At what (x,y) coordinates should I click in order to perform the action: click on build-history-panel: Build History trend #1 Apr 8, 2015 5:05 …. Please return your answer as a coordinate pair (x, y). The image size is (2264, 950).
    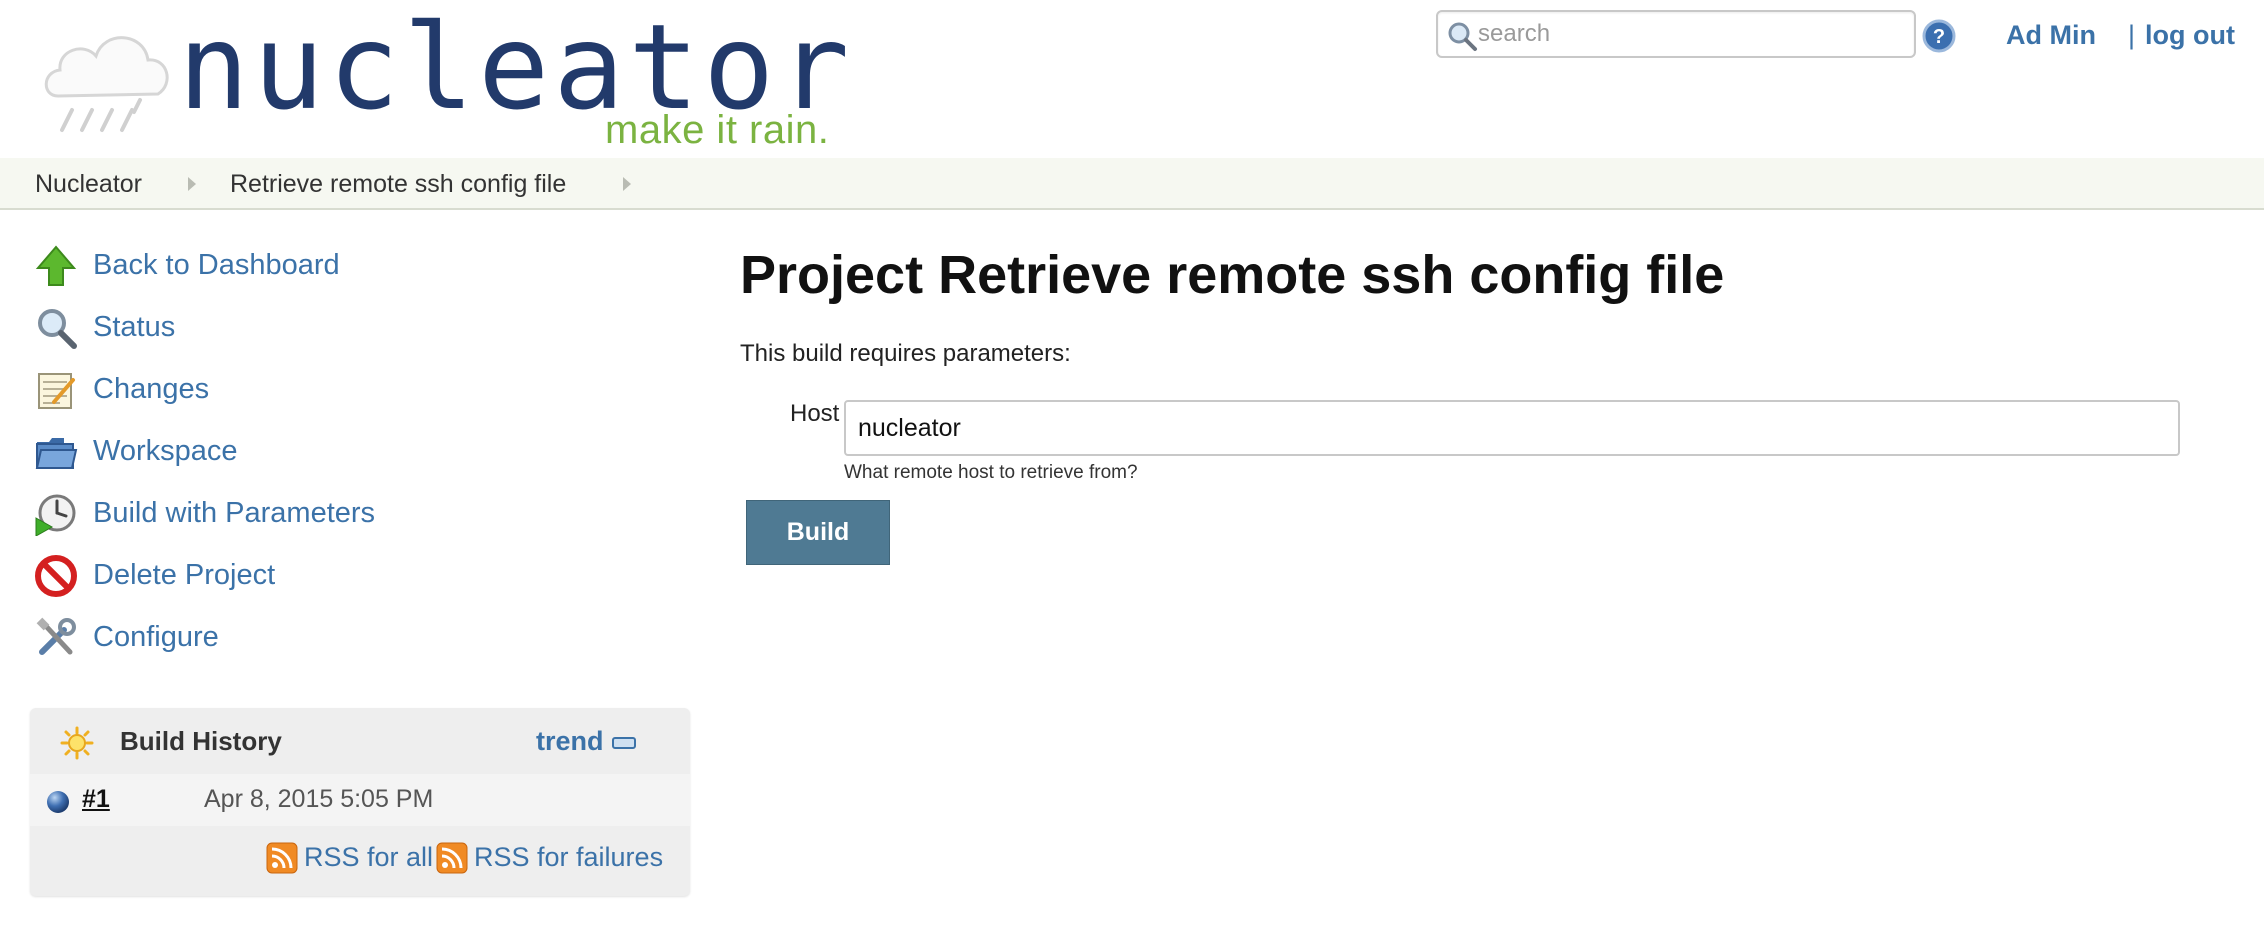
    Looking at the image, I should click on (360, 802).